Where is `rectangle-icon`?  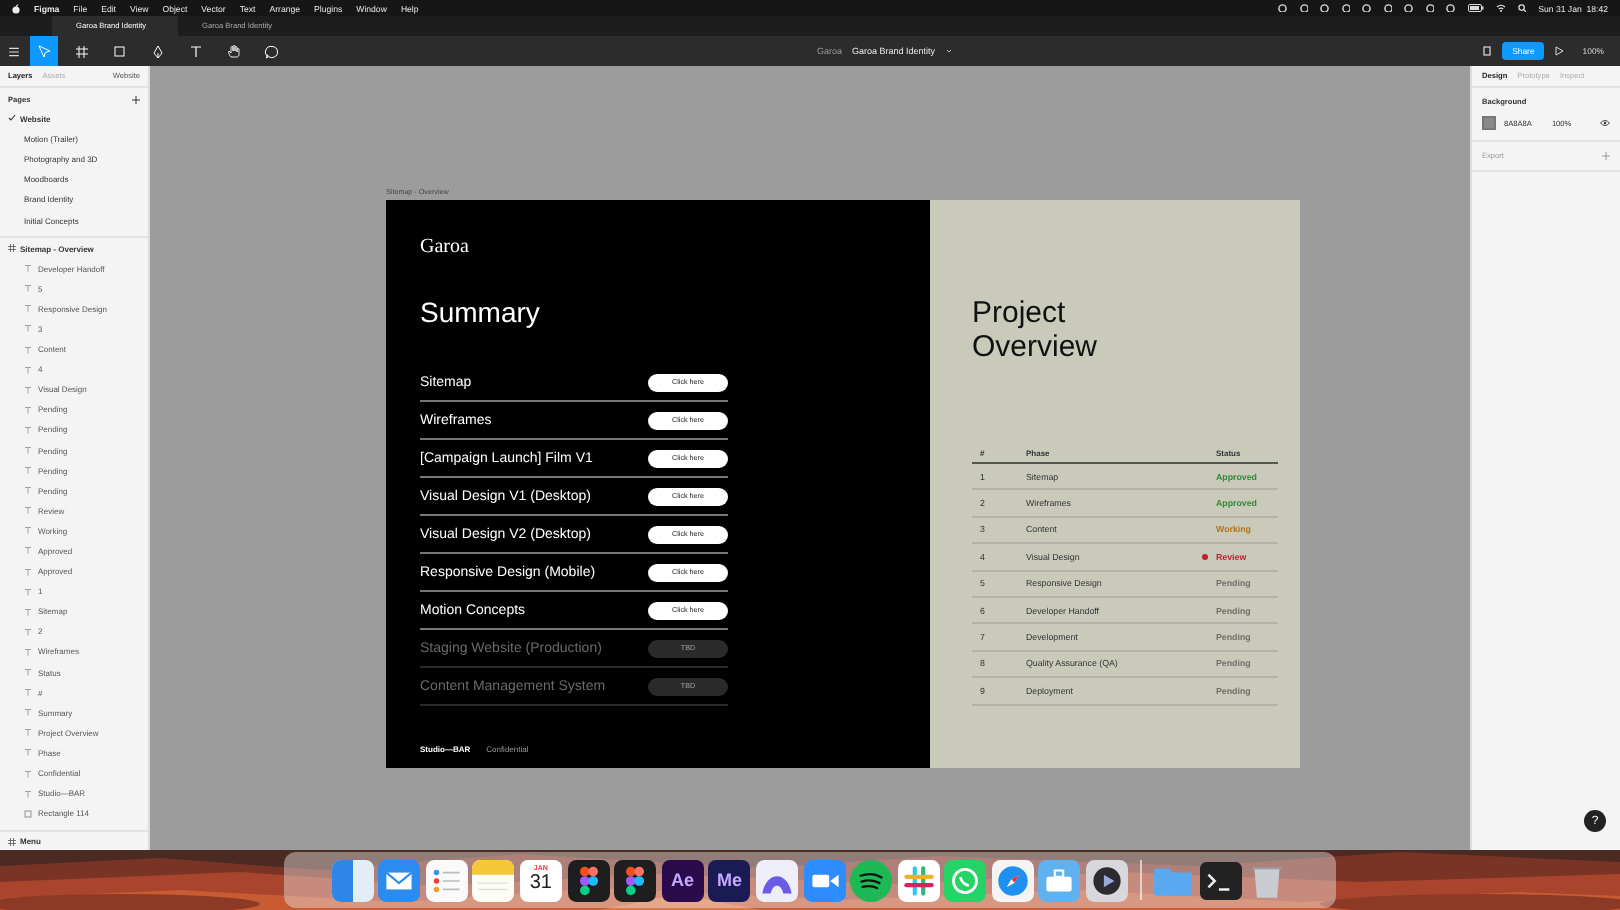 rectangle-icon is located at coordinates (28, 813).